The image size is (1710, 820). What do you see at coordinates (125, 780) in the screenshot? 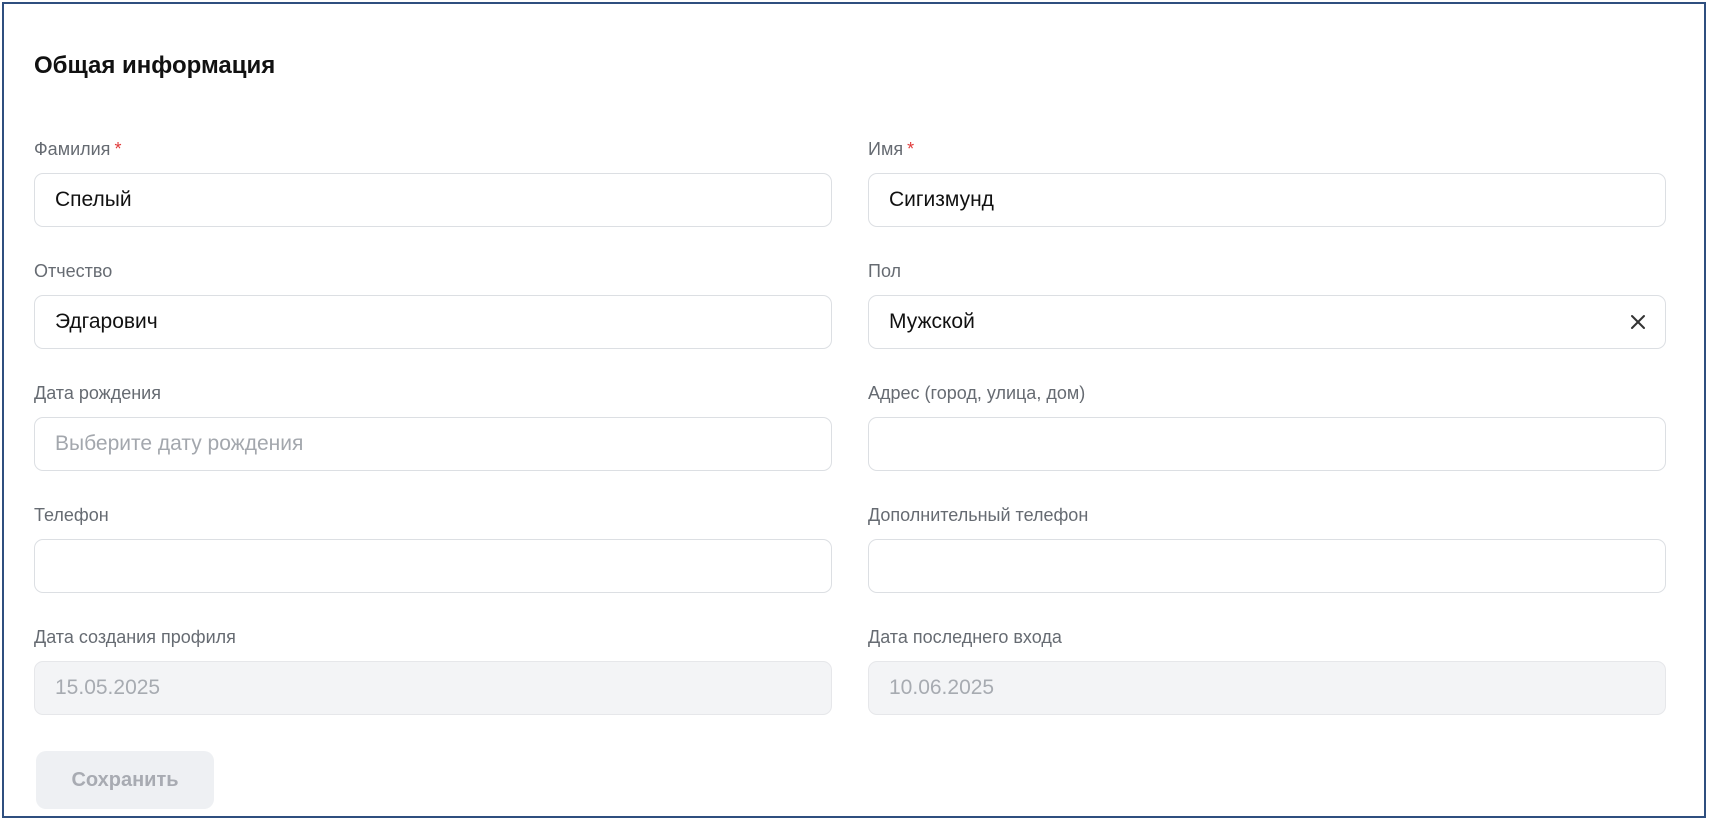
I see `save-button: Сохранить` at bounding box center [125, 780].